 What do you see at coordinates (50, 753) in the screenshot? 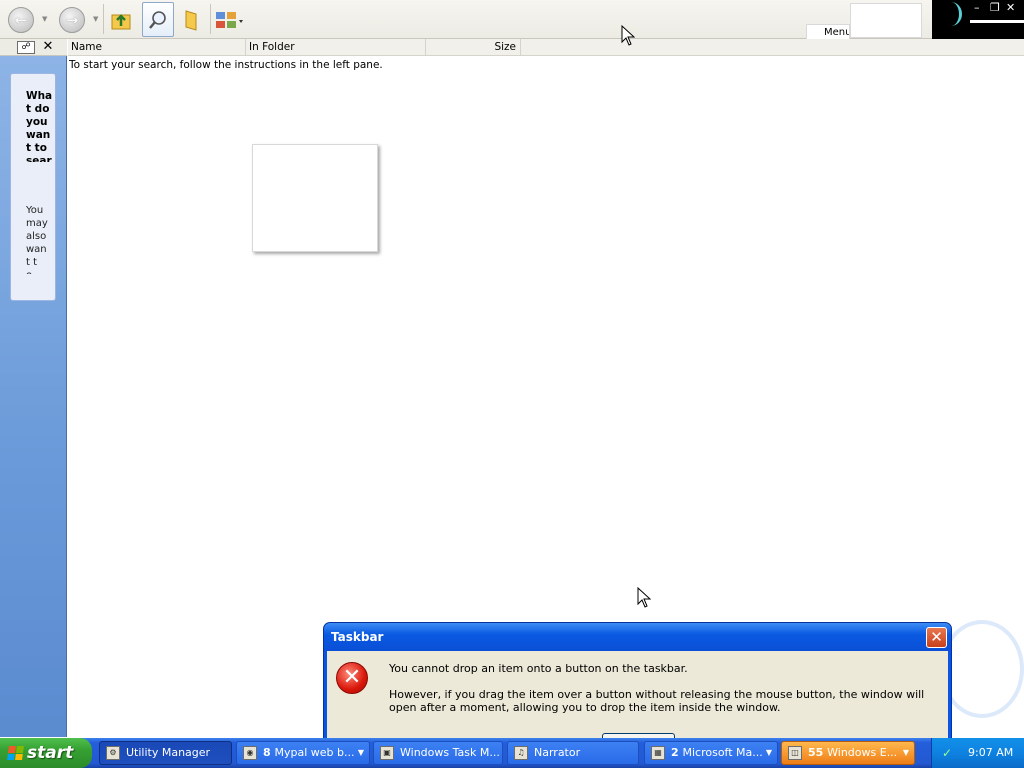
I see `start-label: start` at bounding box center [50, 753].